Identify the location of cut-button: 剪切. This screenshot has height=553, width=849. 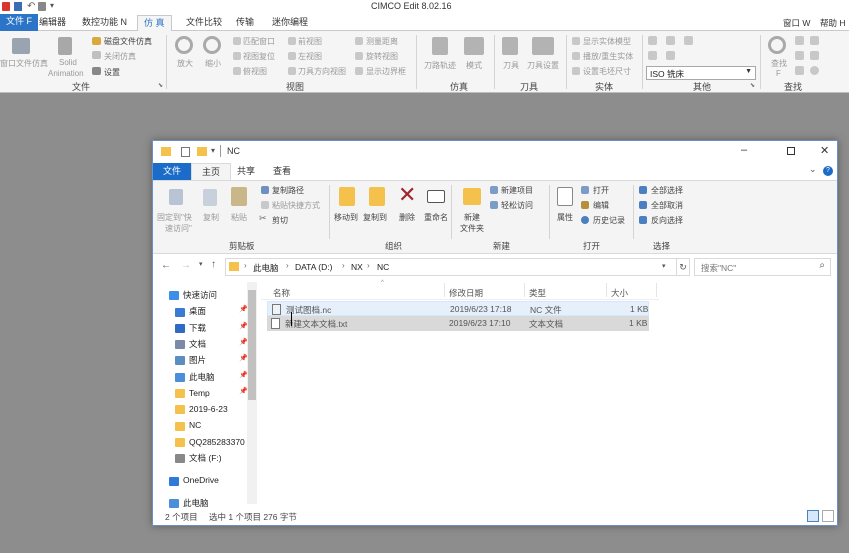
(280, 220).